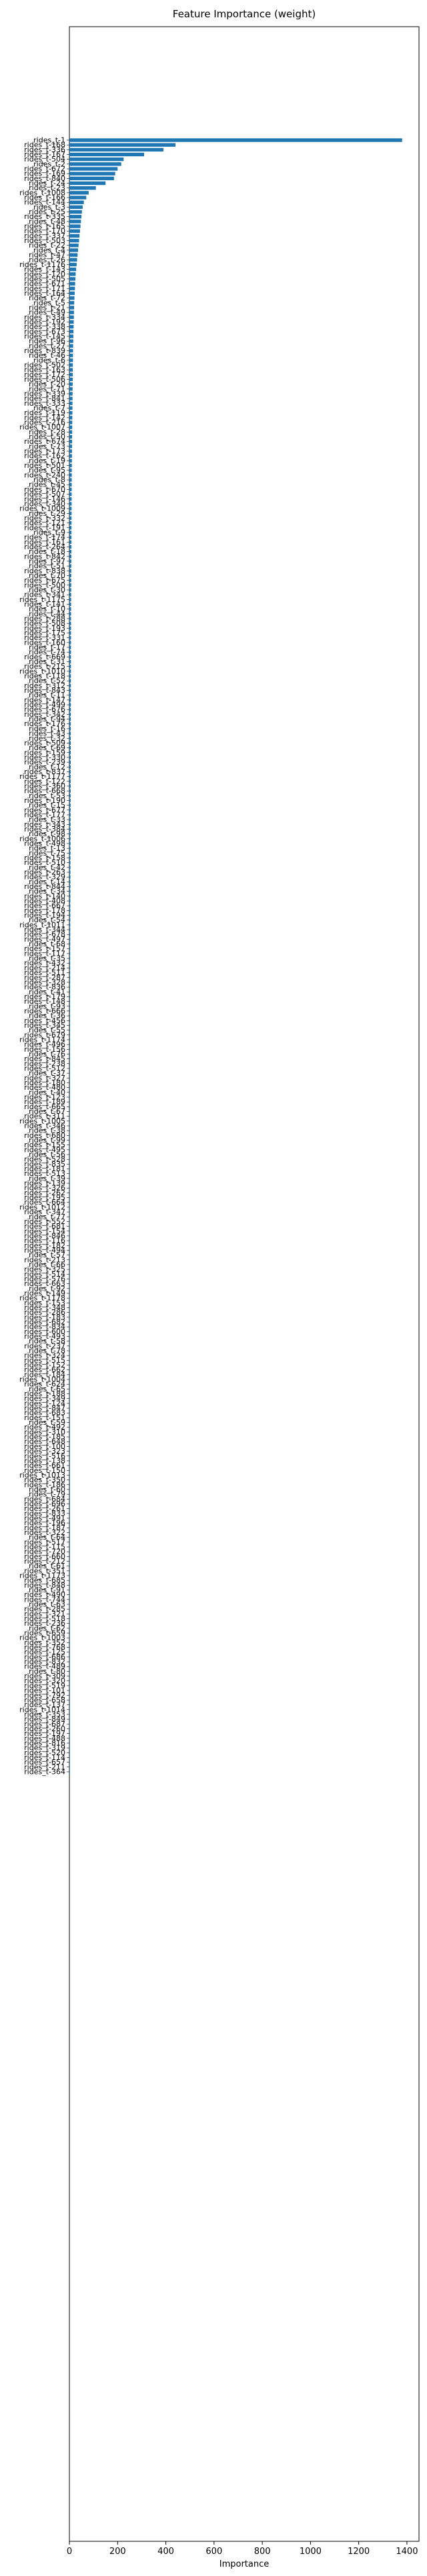 This screenshot has height=2576, width=427. I want to click on x-axis-label: Importance, so click(245, 2564).